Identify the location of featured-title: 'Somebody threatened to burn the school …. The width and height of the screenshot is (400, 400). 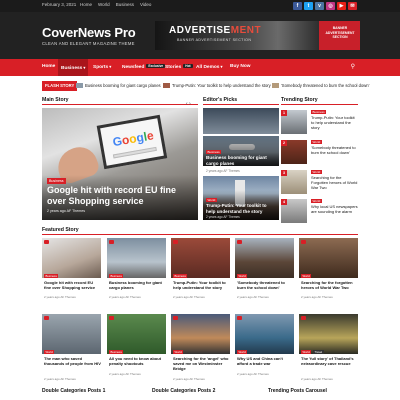
(265, 285).